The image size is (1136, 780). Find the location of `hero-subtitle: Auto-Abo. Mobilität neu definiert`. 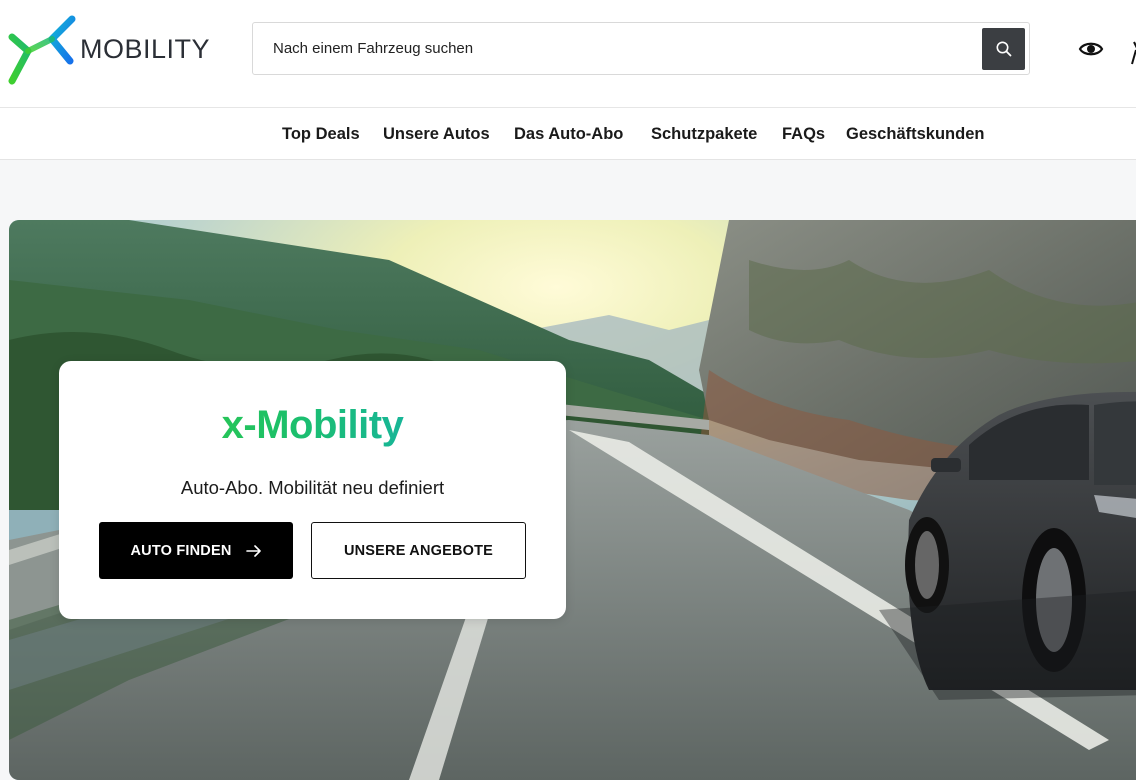

hero-subtitle: Auto-Abo. Mobilität neu definiert is located at coordinates (312, 487).